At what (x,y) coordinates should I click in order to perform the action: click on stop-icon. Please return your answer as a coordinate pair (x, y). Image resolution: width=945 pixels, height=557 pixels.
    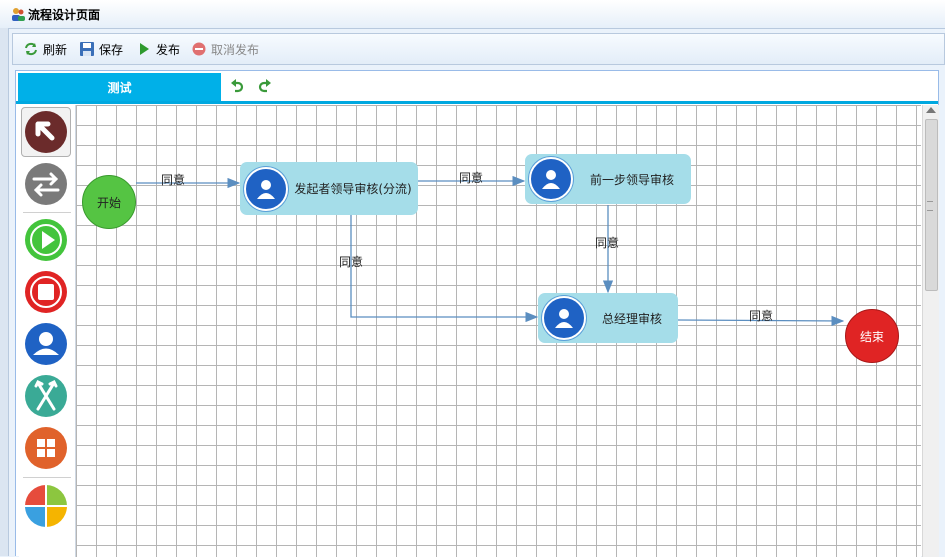
    Looking at the image, I should click on (46, 292).